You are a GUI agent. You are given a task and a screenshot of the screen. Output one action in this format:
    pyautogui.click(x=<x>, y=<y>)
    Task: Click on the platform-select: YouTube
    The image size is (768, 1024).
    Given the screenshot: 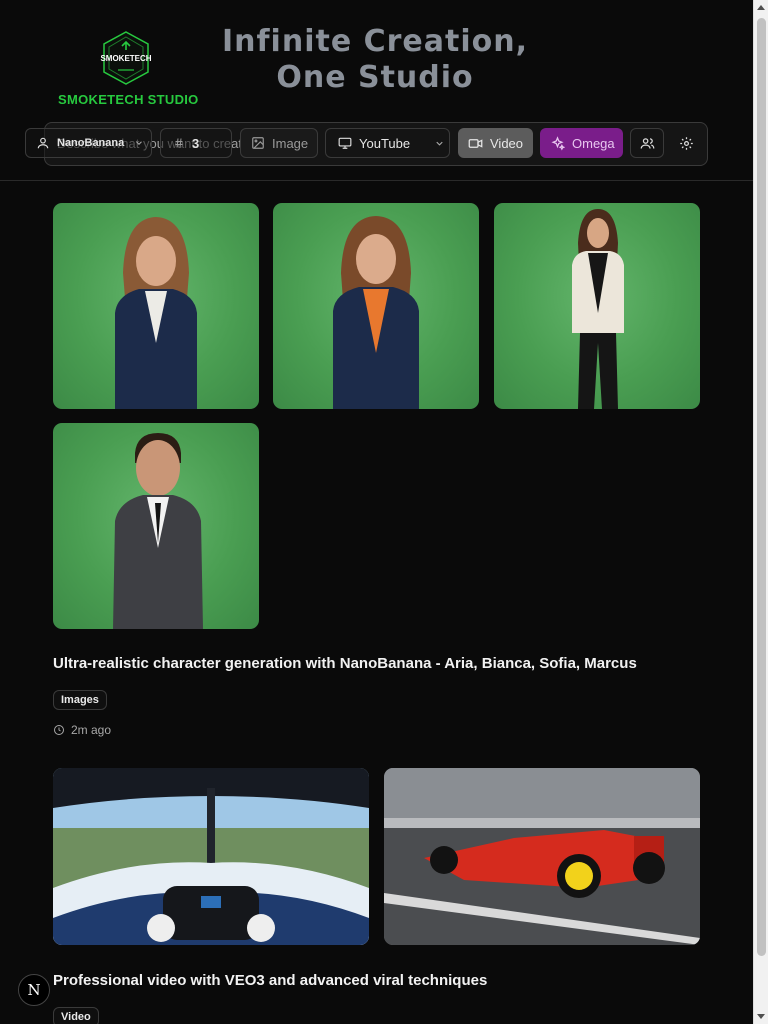 What is the action you would take?
    pyautogui.click(x=387, y=143)
    